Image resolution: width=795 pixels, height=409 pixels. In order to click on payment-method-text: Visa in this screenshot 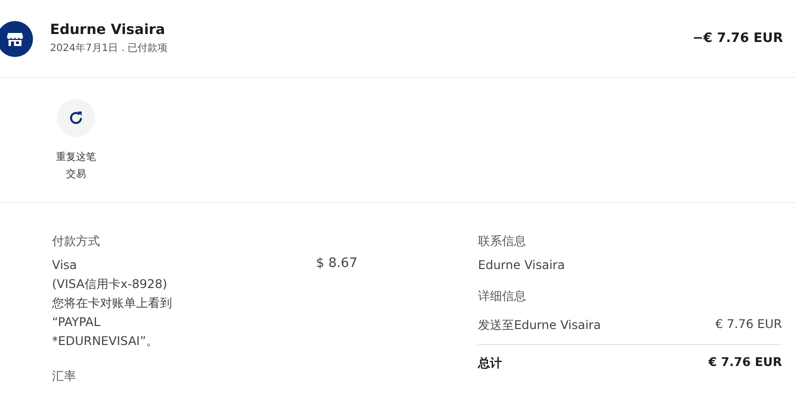, I will do `click(65, 265)`.